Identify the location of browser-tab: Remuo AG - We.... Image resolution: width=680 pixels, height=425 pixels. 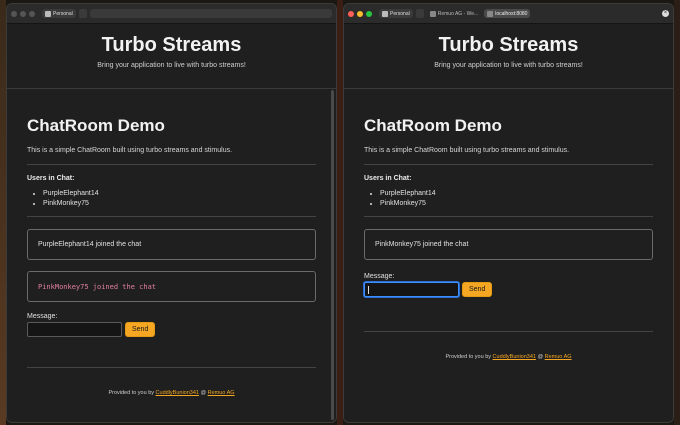
(454, 13).